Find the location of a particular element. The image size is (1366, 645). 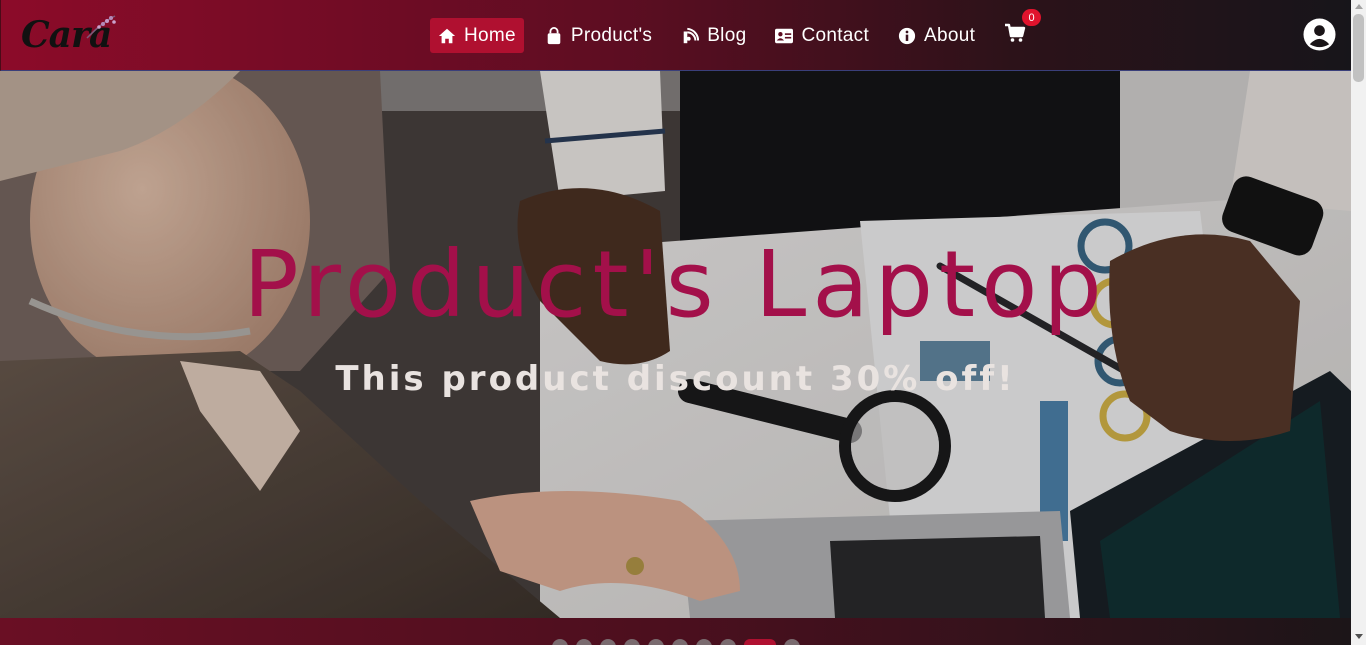

flower-icon is located at coordinates (101, 27).